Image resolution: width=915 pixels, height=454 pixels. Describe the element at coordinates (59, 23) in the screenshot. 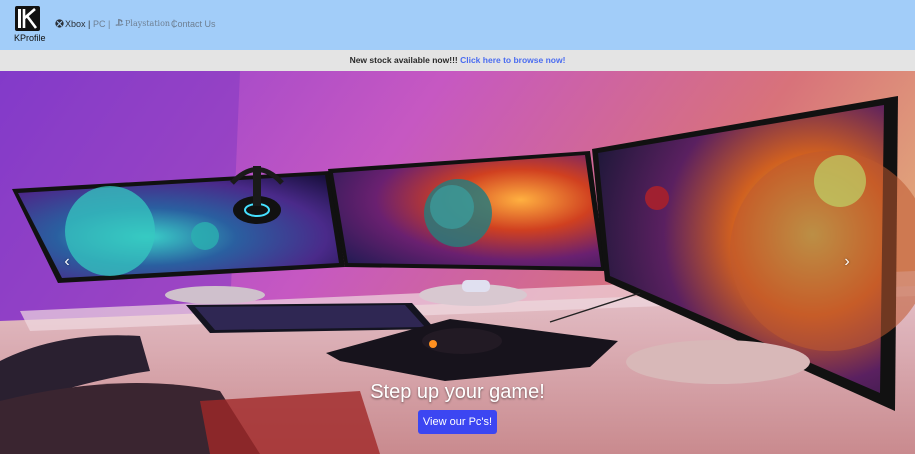

I see `xbox-icon` at that location.